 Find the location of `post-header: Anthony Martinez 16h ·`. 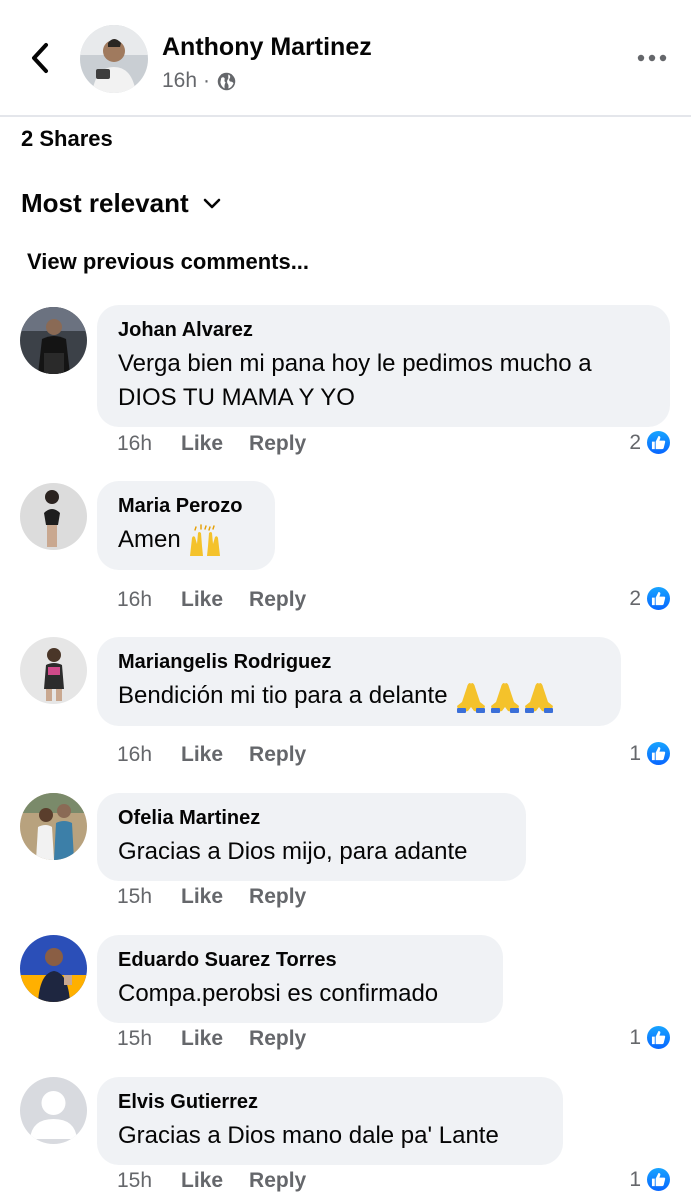

post-header: Anthony Martinez 16h · is located at coordinates (345, 58).